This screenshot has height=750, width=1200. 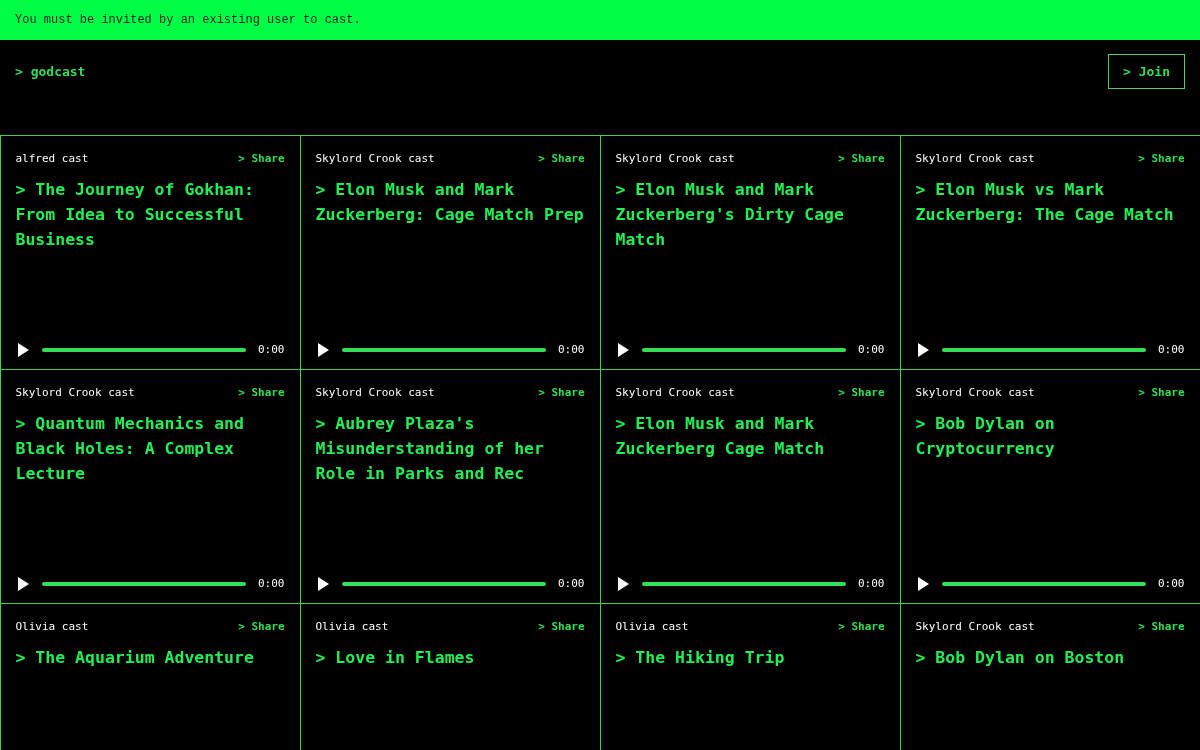 I want to click on cast-title: > Elon Musk and Mark Zuckerberg Cage Match, so click(x=750, y=493).